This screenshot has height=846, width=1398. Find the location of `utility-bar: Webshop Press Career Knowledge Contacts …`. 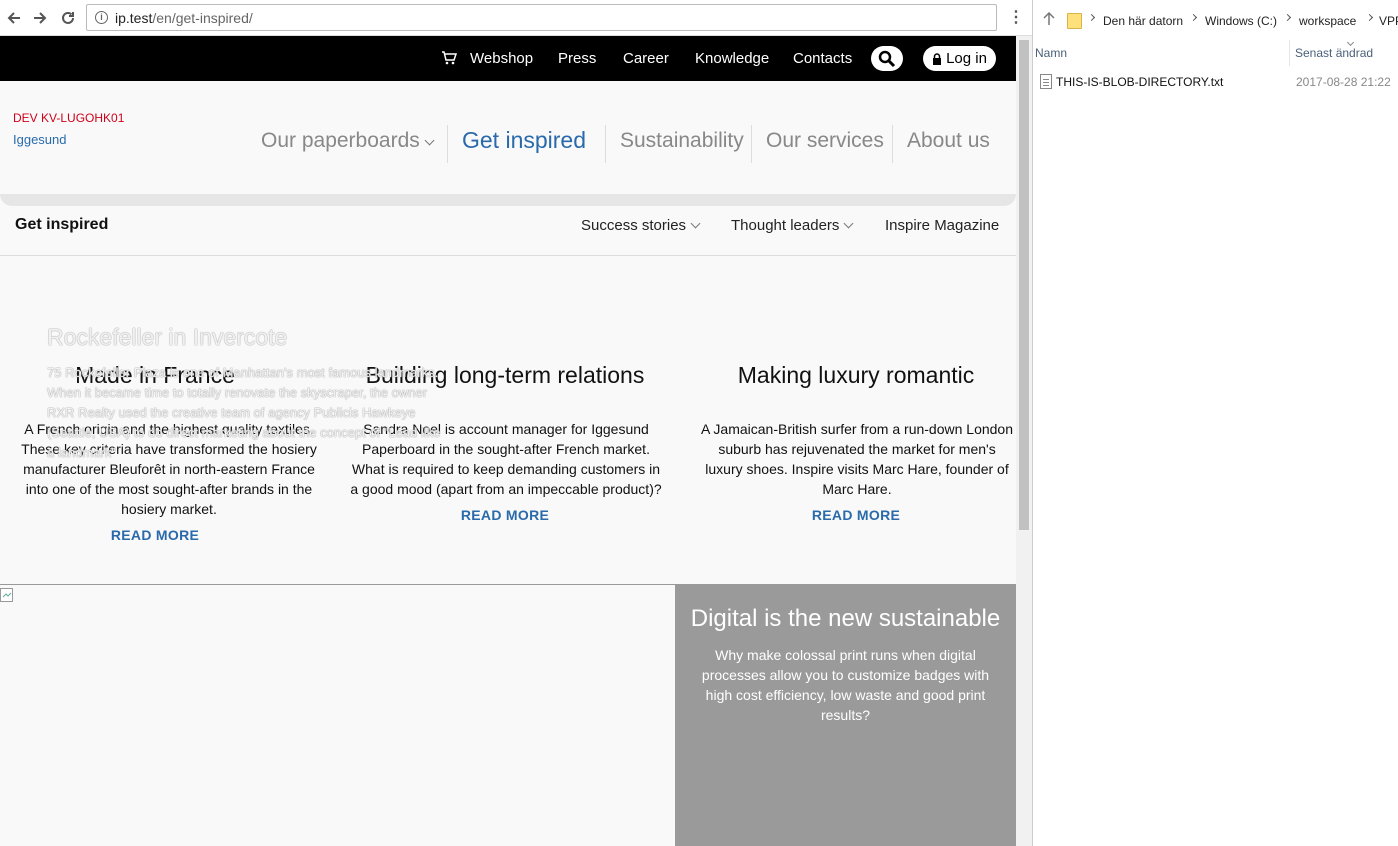

utility-bar: Webshop Press Career Knowledge Contacts … is located at coordinates (508, 58).